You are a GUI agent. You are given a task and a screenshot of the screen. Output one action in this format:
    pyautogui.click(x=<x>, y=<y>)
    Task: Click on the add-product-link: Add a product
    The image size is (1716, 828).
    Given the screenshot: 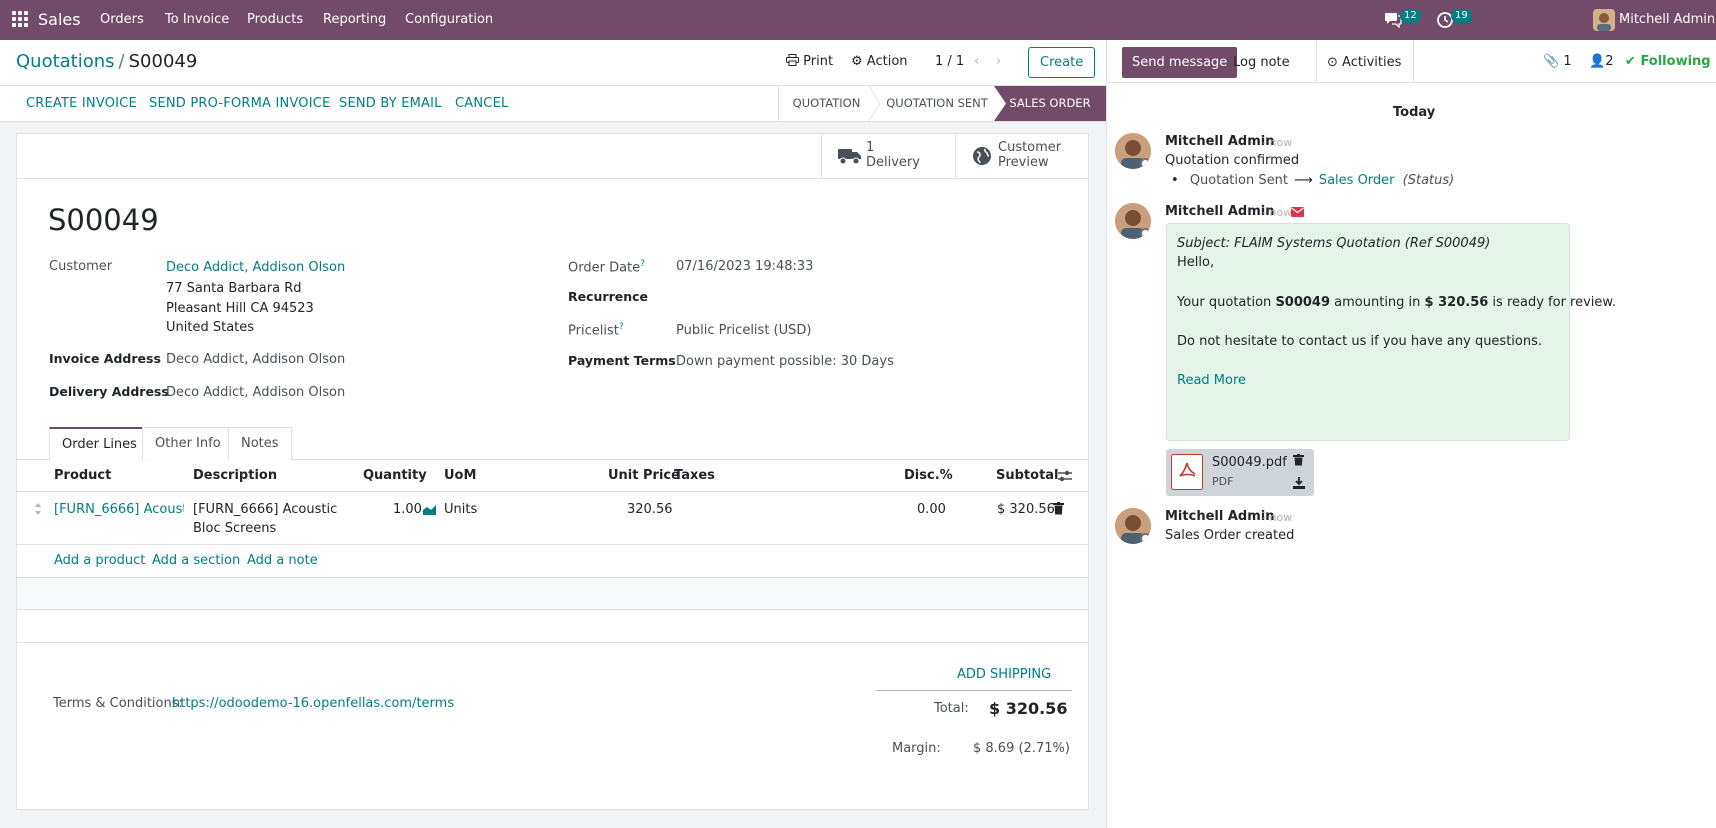 What is the action you would take?
    pyautogui.click(x=99, y=560)
    